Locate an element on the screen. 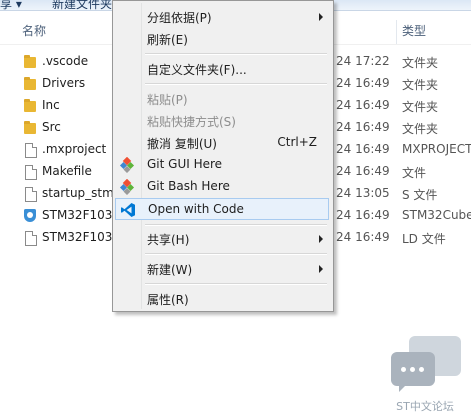  file-name: Inc is located at coordinates (51, 105).